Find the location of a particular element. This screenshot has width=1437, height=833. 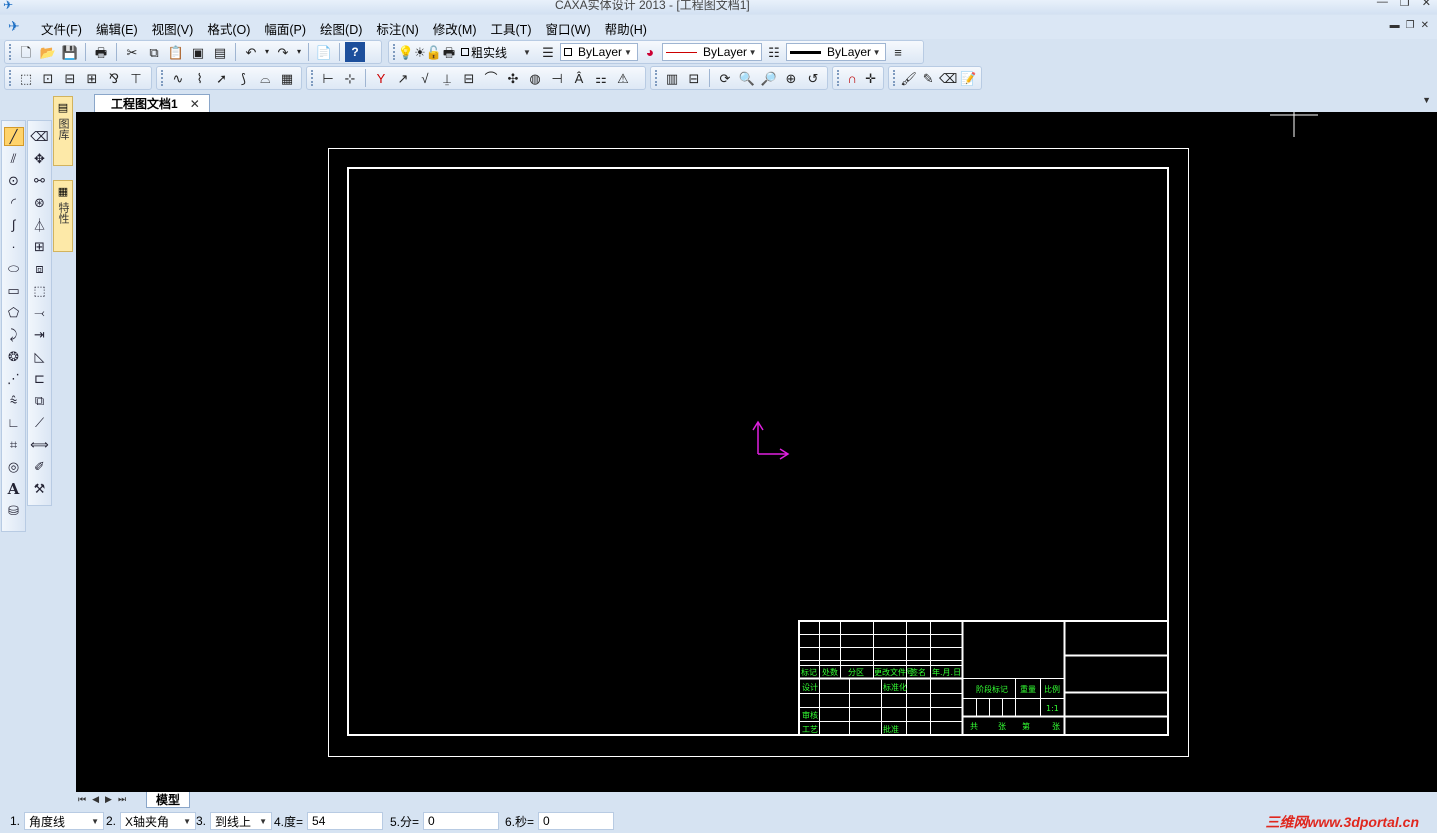

chamfer-icon: ∟ is located at coordinates (14, 422).